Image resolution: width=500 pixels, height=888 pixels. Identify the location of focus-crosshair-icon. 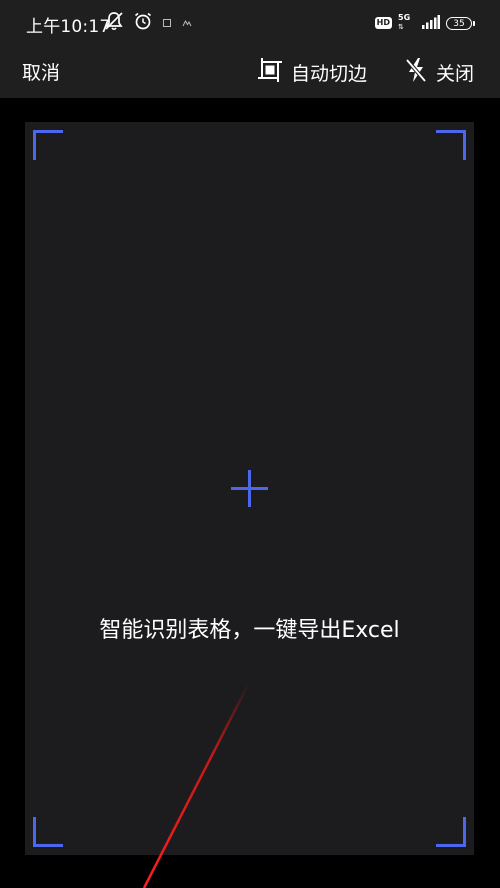
(249, 488).